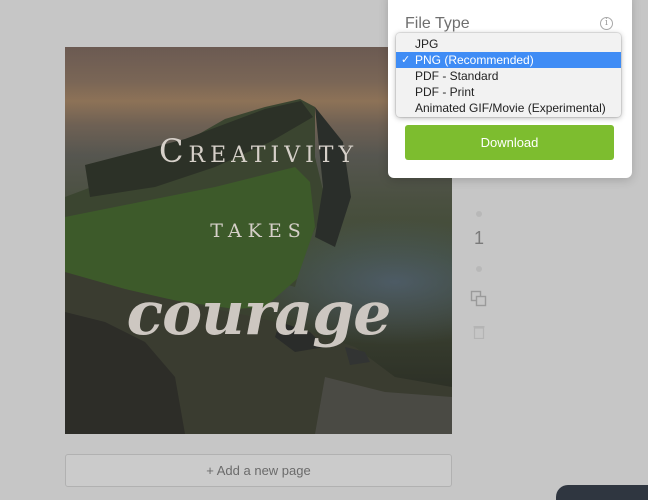 This screenshot has height=500, width=648. What do you see at coordinates (445, 92) in the screenshot?
I see `option-label: PDF - Print` at bounding box center [445, 92].